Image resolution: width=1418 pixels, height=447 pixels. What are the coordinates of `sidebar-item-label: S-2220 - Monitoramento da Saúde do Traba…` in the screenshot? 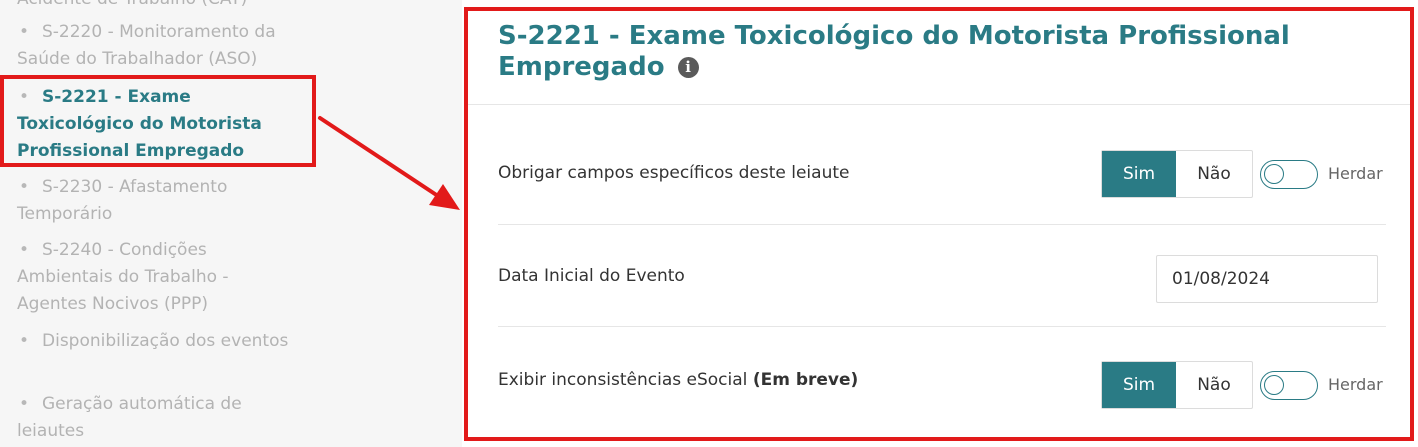 It's located at (146, 45).